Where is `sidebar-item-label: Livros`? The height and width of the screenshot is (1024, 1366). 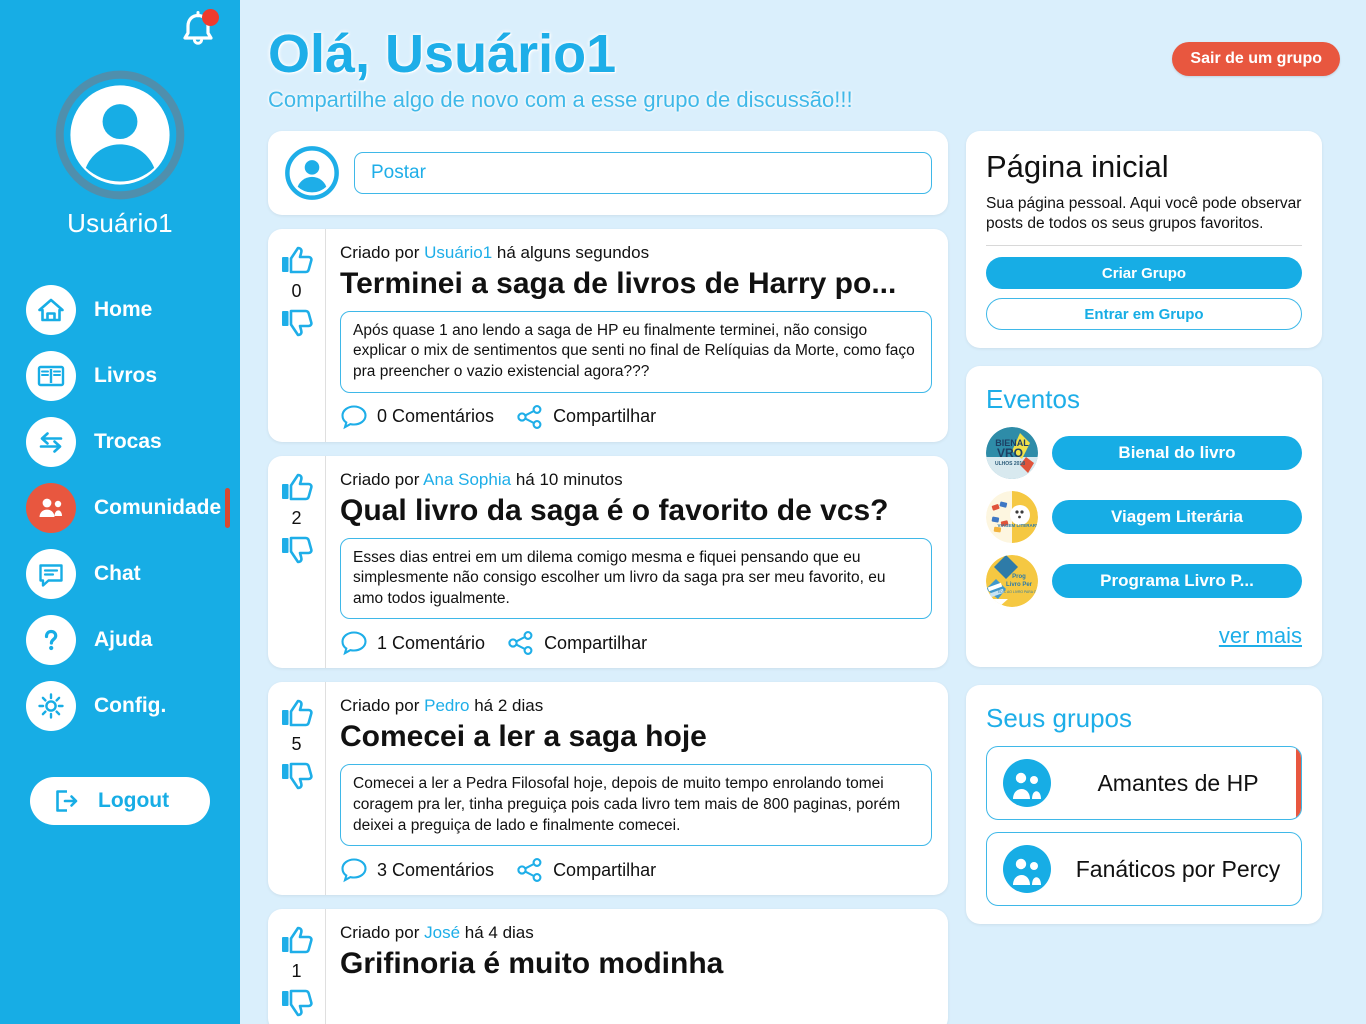
sidebar-item-label: Livros is located at coordinates (126, 375).